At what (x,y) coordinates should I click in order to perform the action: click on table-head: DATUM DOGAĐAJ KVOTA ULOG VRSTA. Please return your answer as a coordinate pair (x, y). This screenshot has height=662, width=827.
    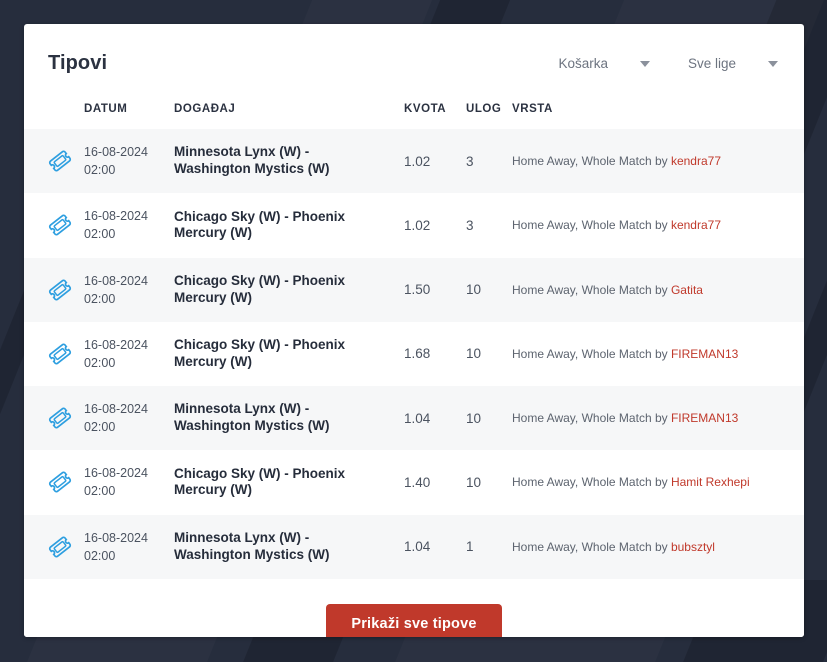
    Looking at the image, I should click on (414, 116).